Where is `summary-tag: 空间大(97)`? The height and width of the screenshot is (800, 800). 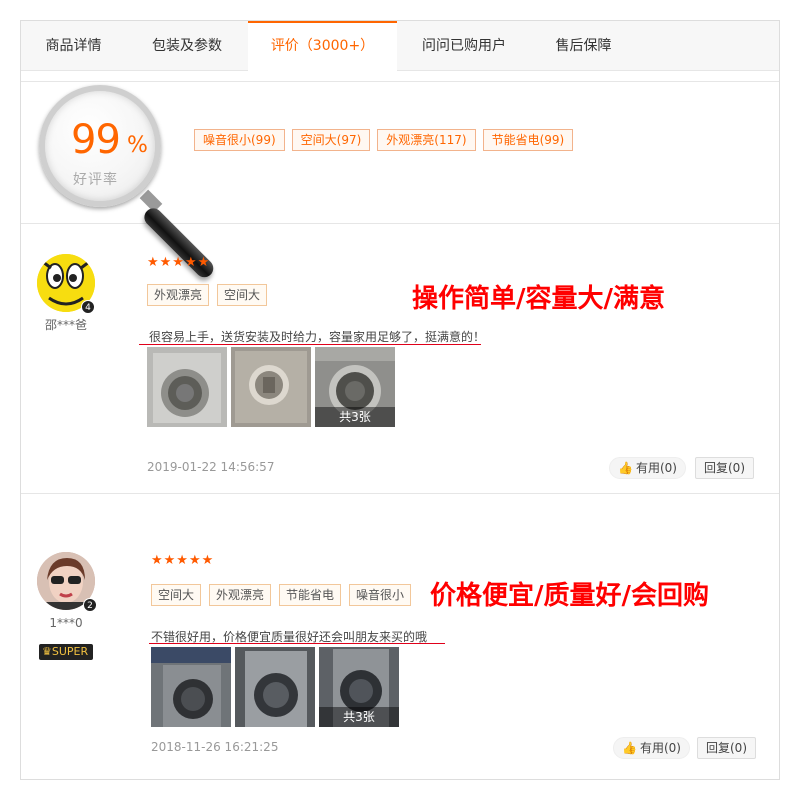
summary-tag: 空间大(97) is located at coordinates (331, 140).